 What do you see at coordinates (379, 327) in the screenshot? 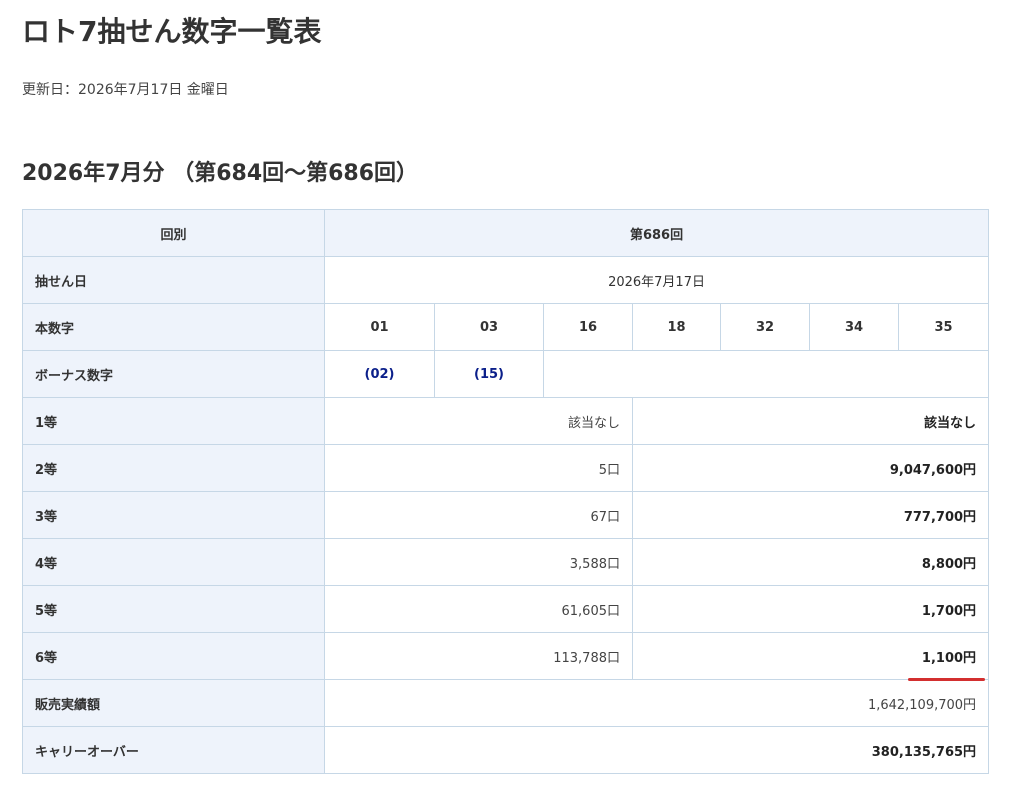
I see `main-number: 01` at bounding box center [379, 327].